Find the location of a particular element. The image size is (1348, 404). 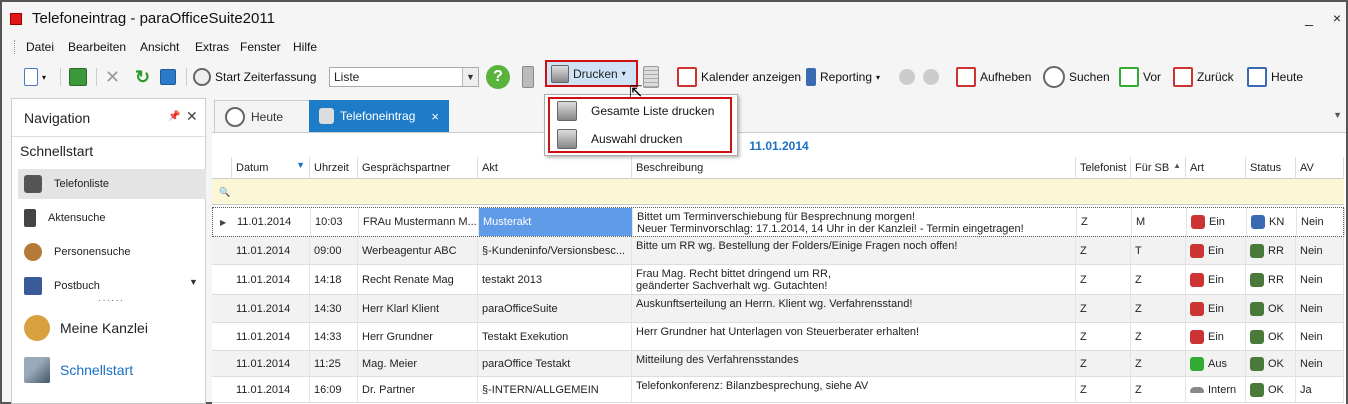

menu-hilfe: Hilfe is located at coordinates (305, 47).